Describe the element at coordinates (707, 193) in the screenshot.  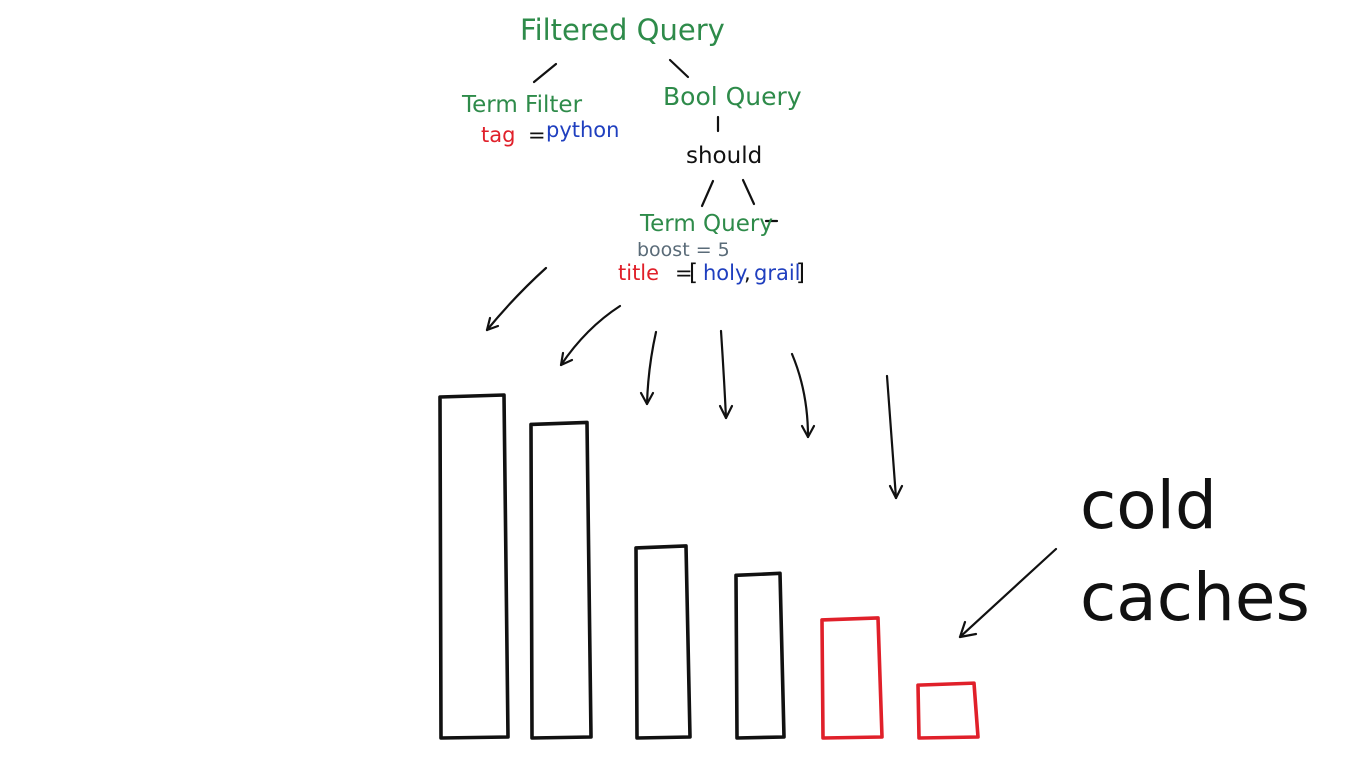
I see `edge-should-to-term-query` at that location.